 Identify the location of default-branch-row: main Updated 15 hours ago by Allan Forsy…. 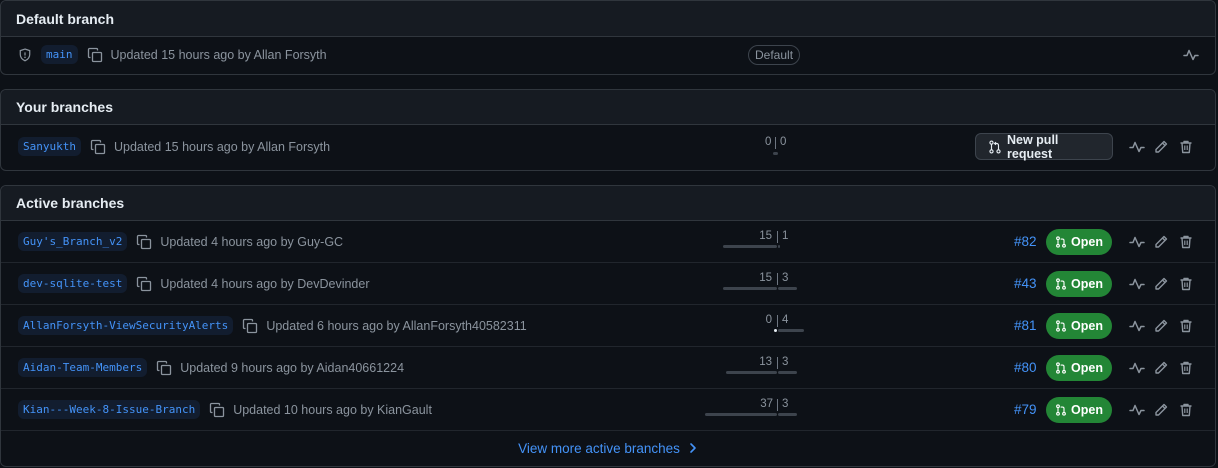
(608, 54).